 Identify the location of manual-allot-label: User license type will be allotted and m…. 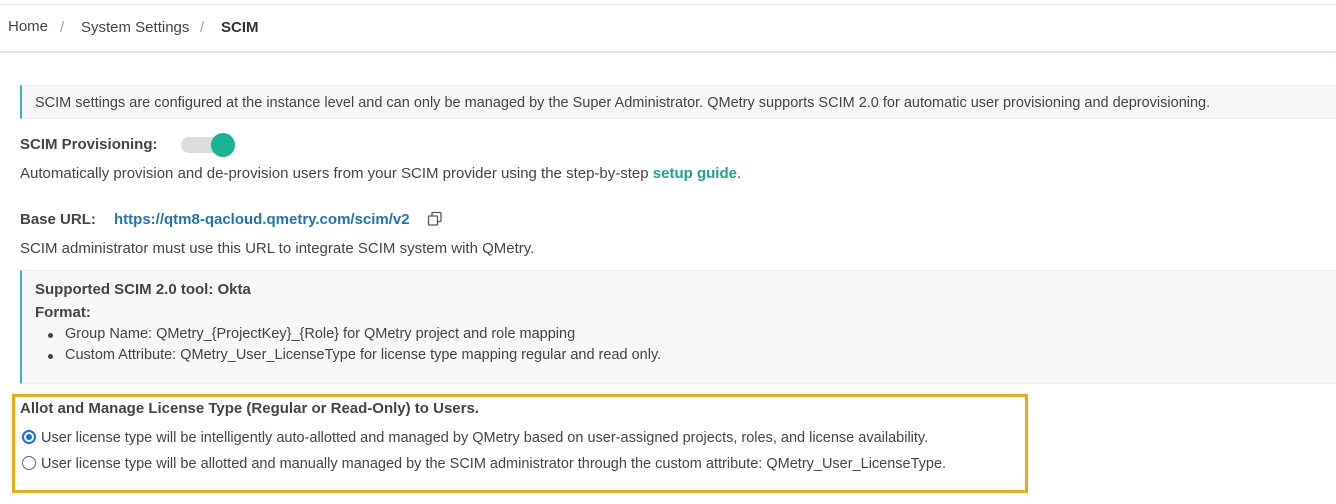
(493, 464).